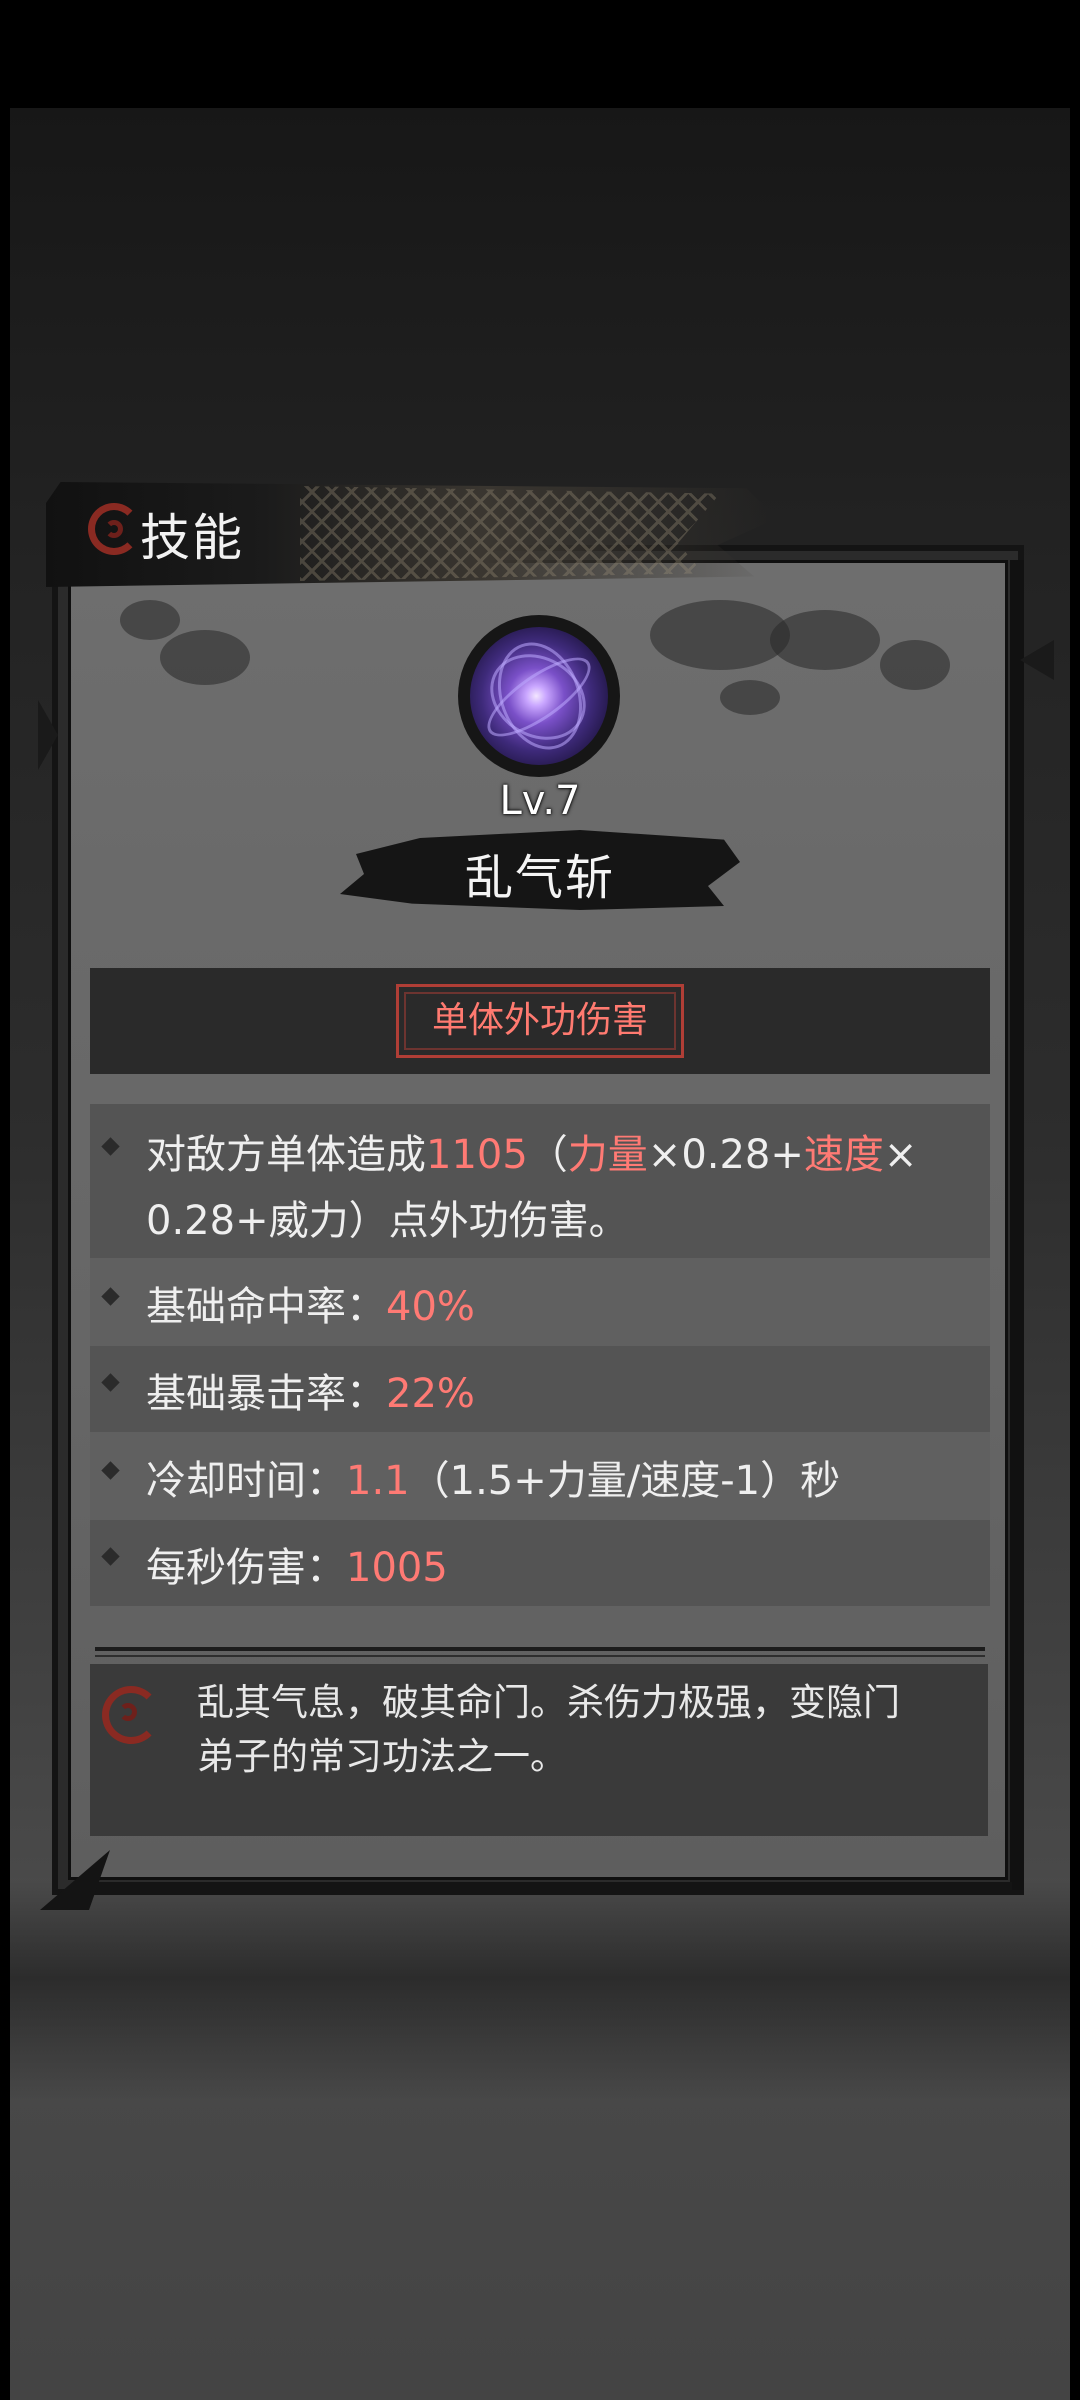 The image size is (1080, 2400). I want to click on status-bar-area, so click(540, 54).